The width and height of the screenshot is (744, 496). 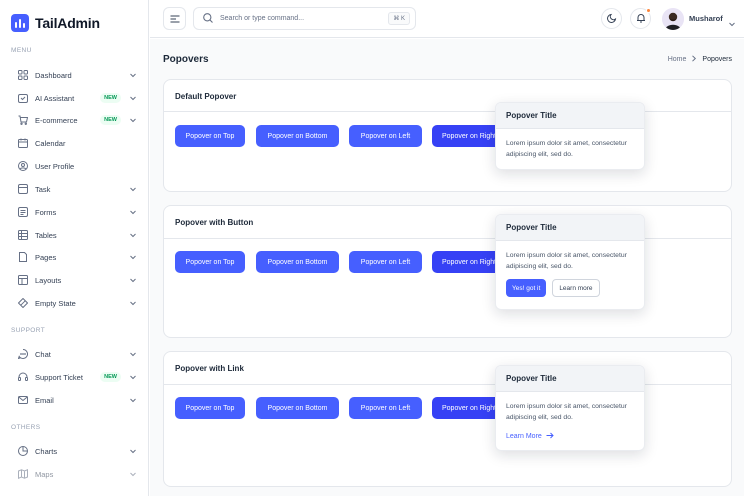 What do you see at coordinates (46, 235) in the screenshot?
I see `sidebar-item-label: Tables` at bounding box center [46, 235].